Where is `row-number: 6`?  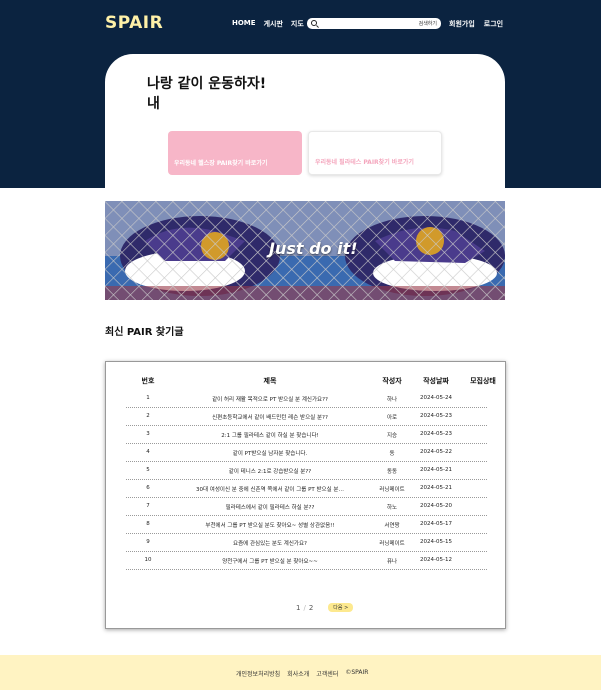
row-number: 6 is located at coordinates (148, 488).